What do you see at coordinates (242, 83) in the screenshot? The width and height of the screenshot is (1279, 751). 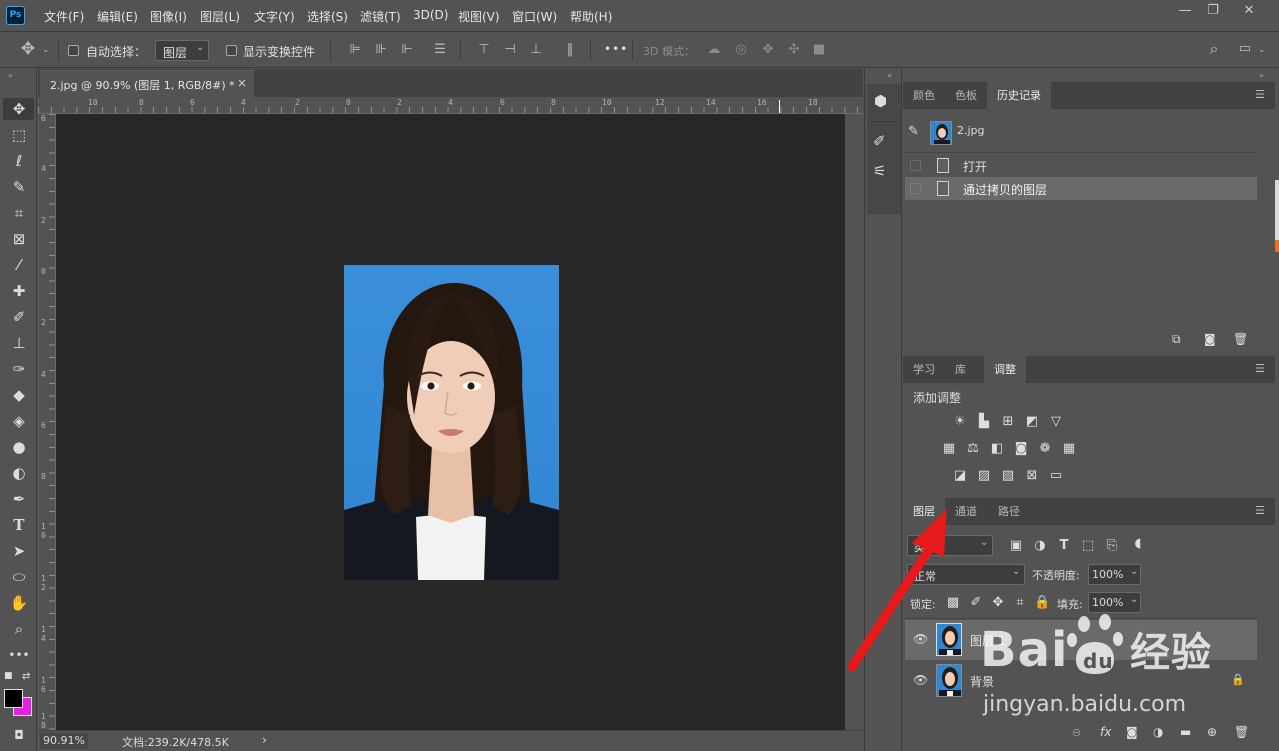 I see `close-tab-icon: ×` at bounding box center [242, 83].